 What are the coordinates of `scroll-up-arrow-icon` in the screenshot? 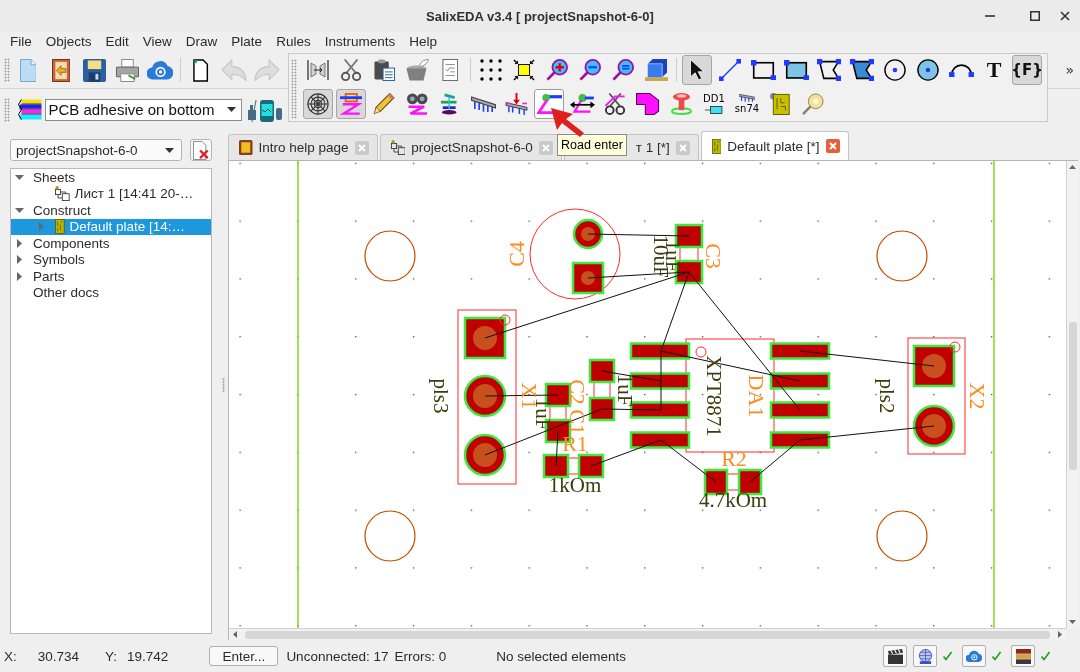 It's located at (1072, 167).